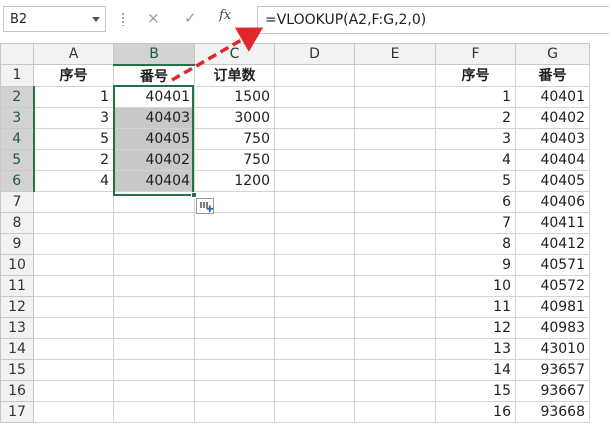  Describe the element at coordinates (552, 75) in the screenshot. I see `cell-g1: 番号` at that location.